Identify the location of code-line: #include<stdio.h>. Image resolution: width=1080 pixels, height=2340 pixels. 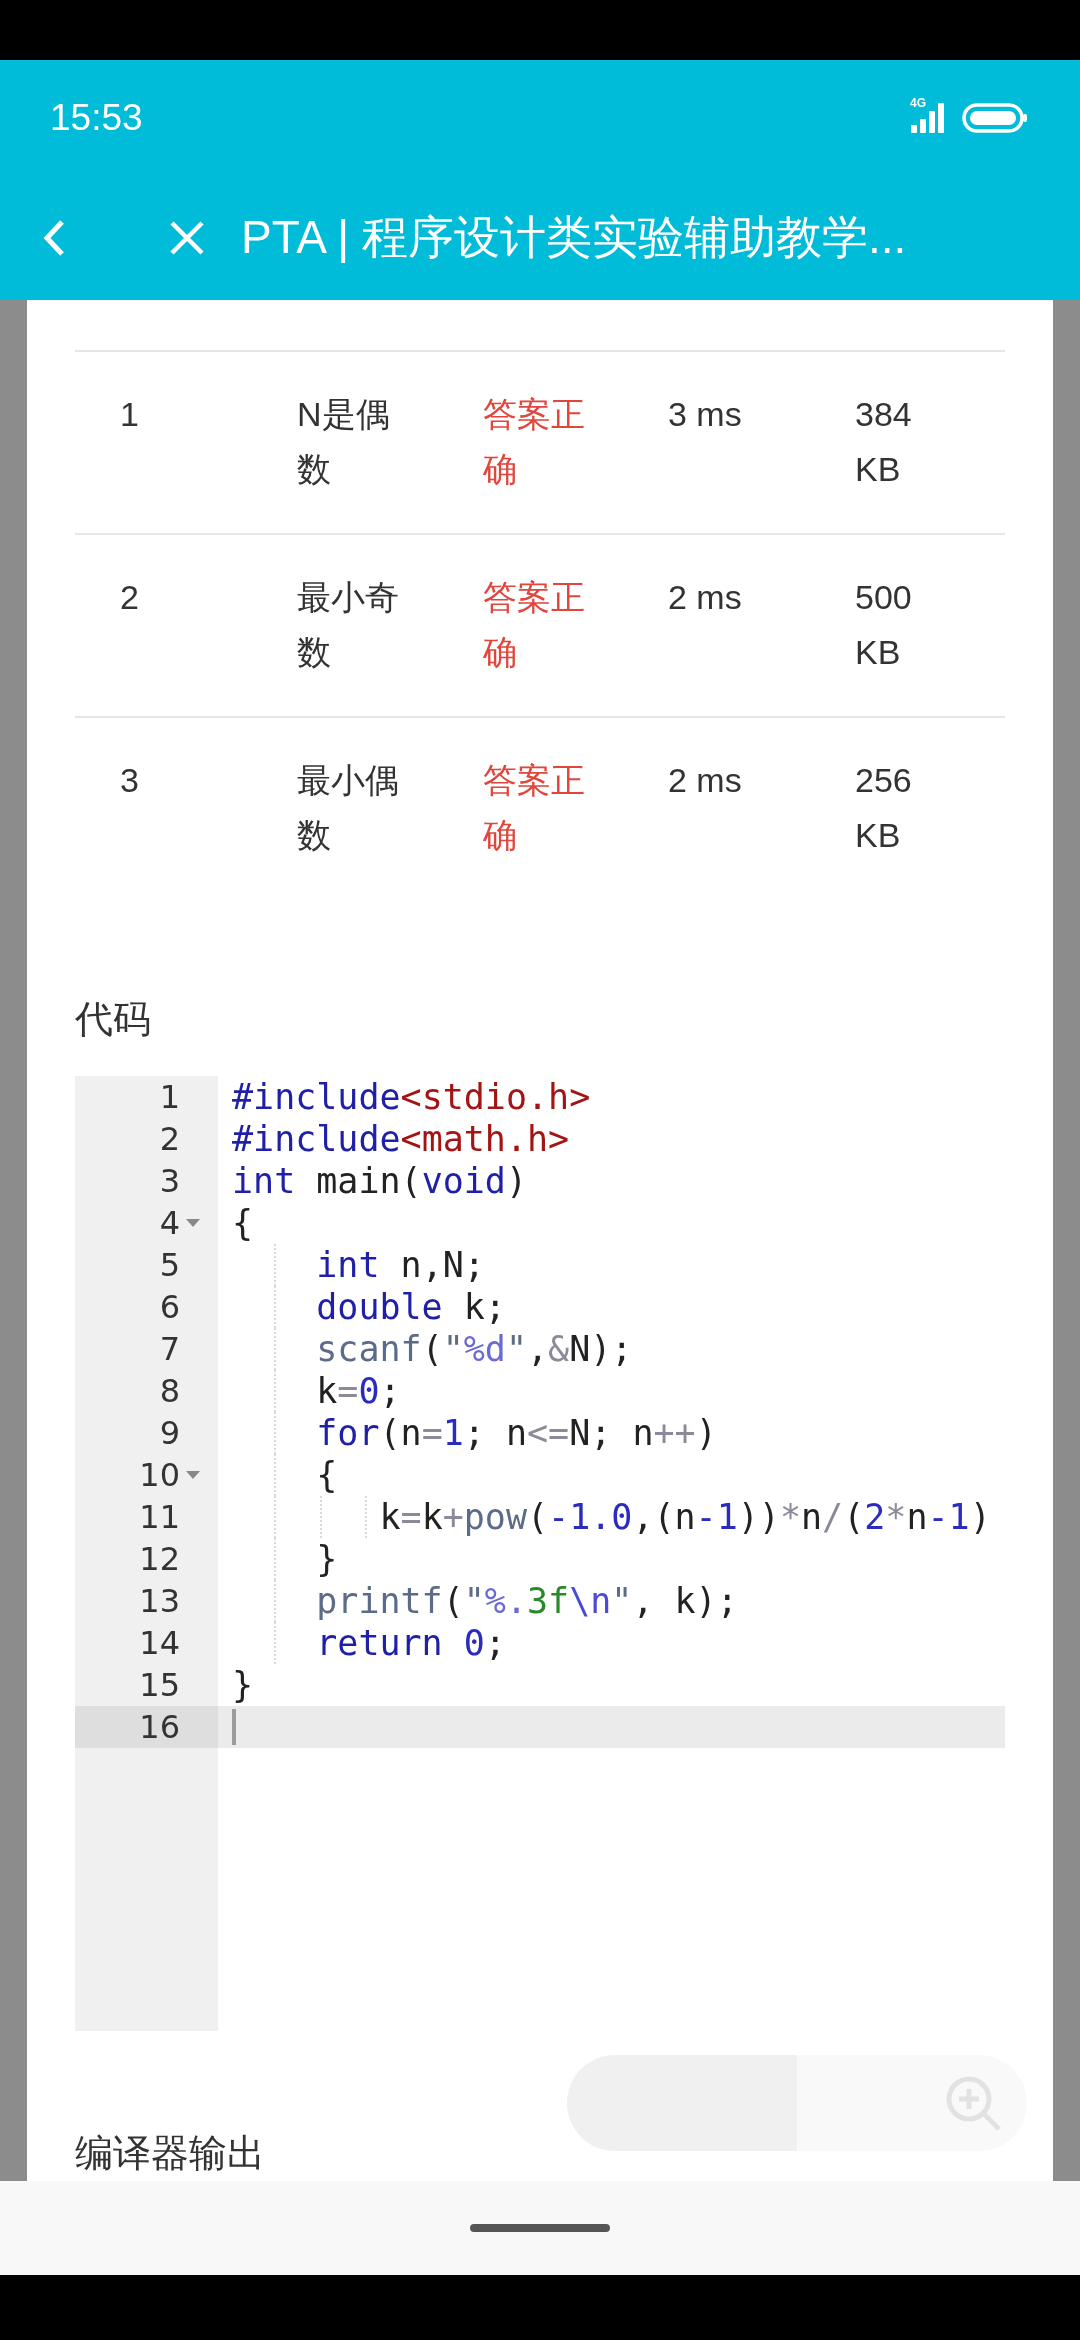
(411, 1097).